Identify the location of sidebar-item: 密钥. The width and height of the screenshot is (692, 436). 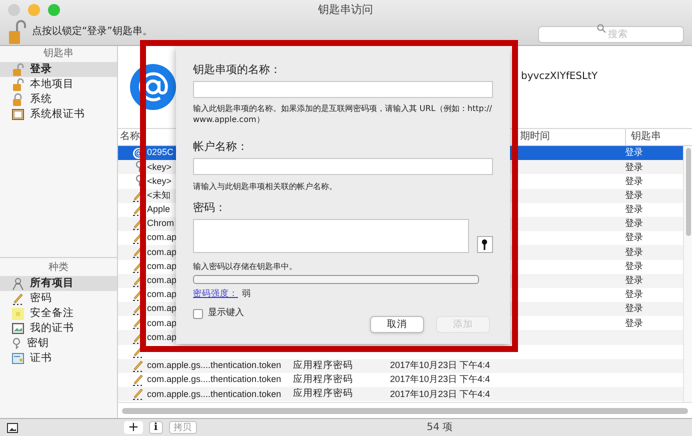
(58, 343).